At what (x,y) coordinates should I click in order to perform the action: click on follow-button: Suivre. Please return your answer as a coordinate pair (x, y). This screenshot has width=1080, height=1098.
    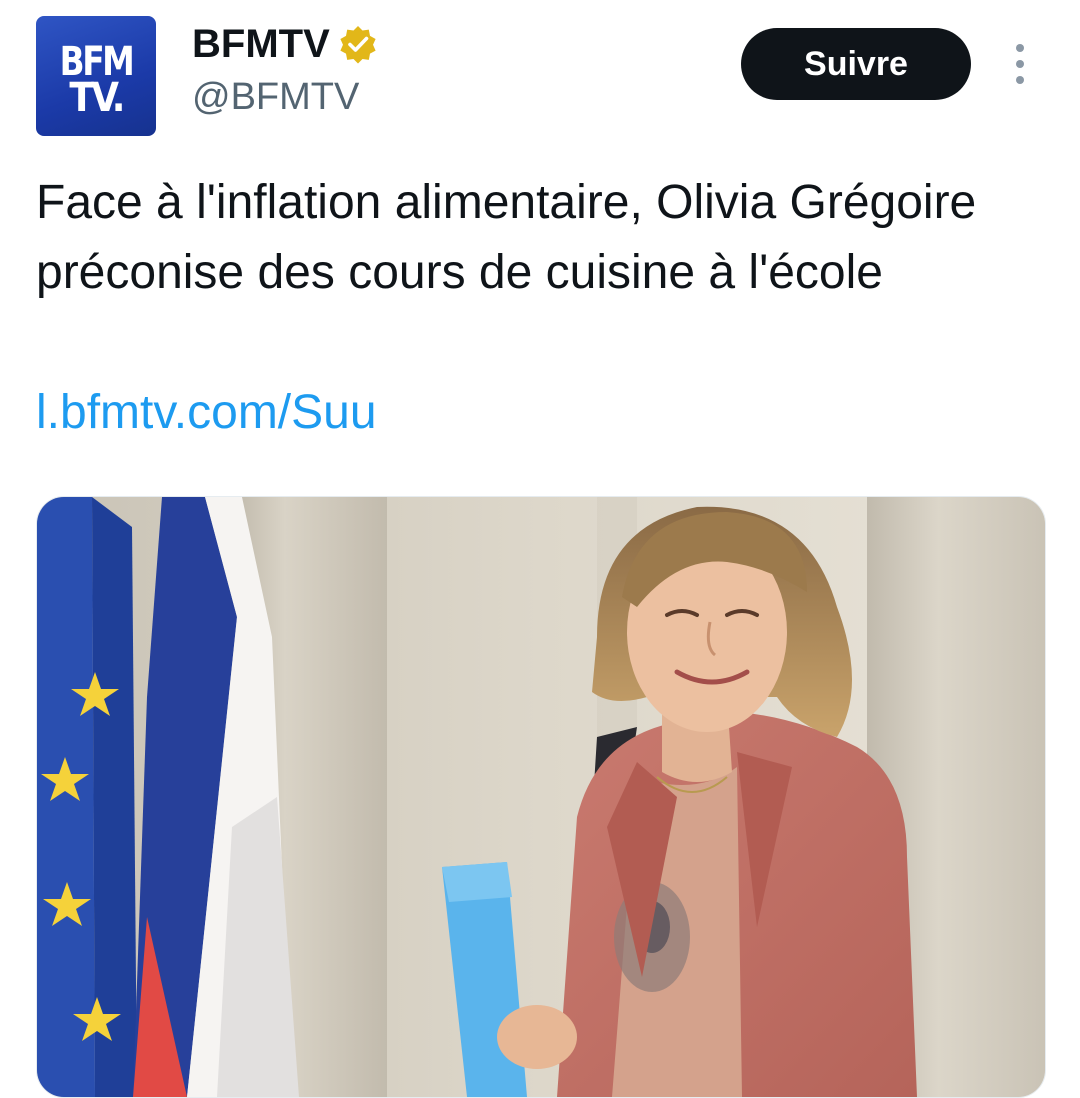
    Looking at the image, I should click on (856, 64).